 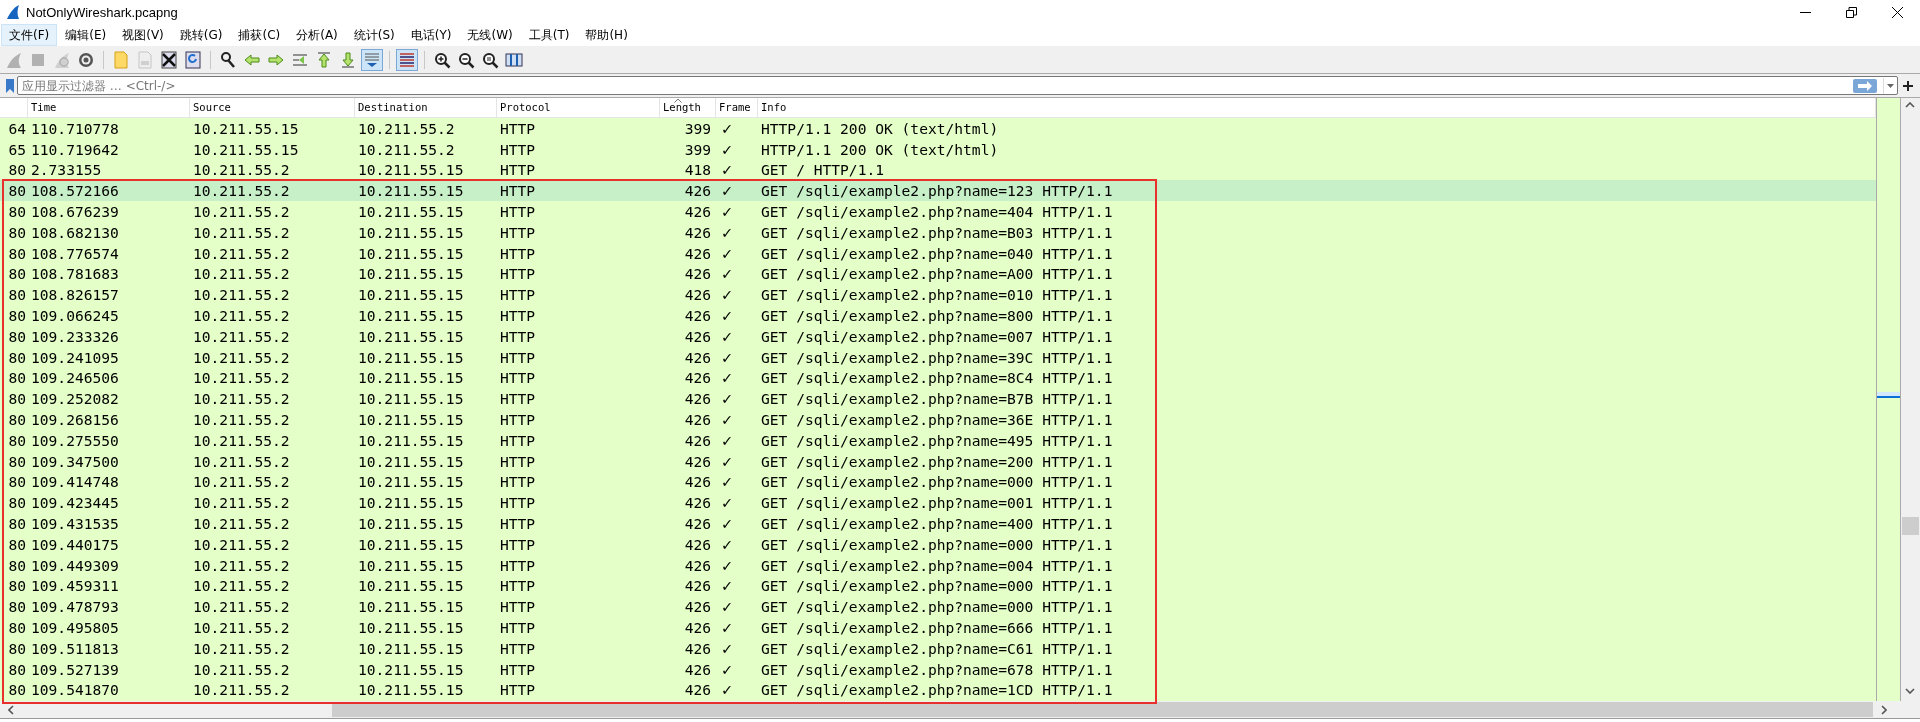 What do you see at coordinates (937, 461) in the screenshot?
I see `table-cell: GET /sqli/example2.php?name=200 HTTP/1.1` at bounding box center [937, 461].